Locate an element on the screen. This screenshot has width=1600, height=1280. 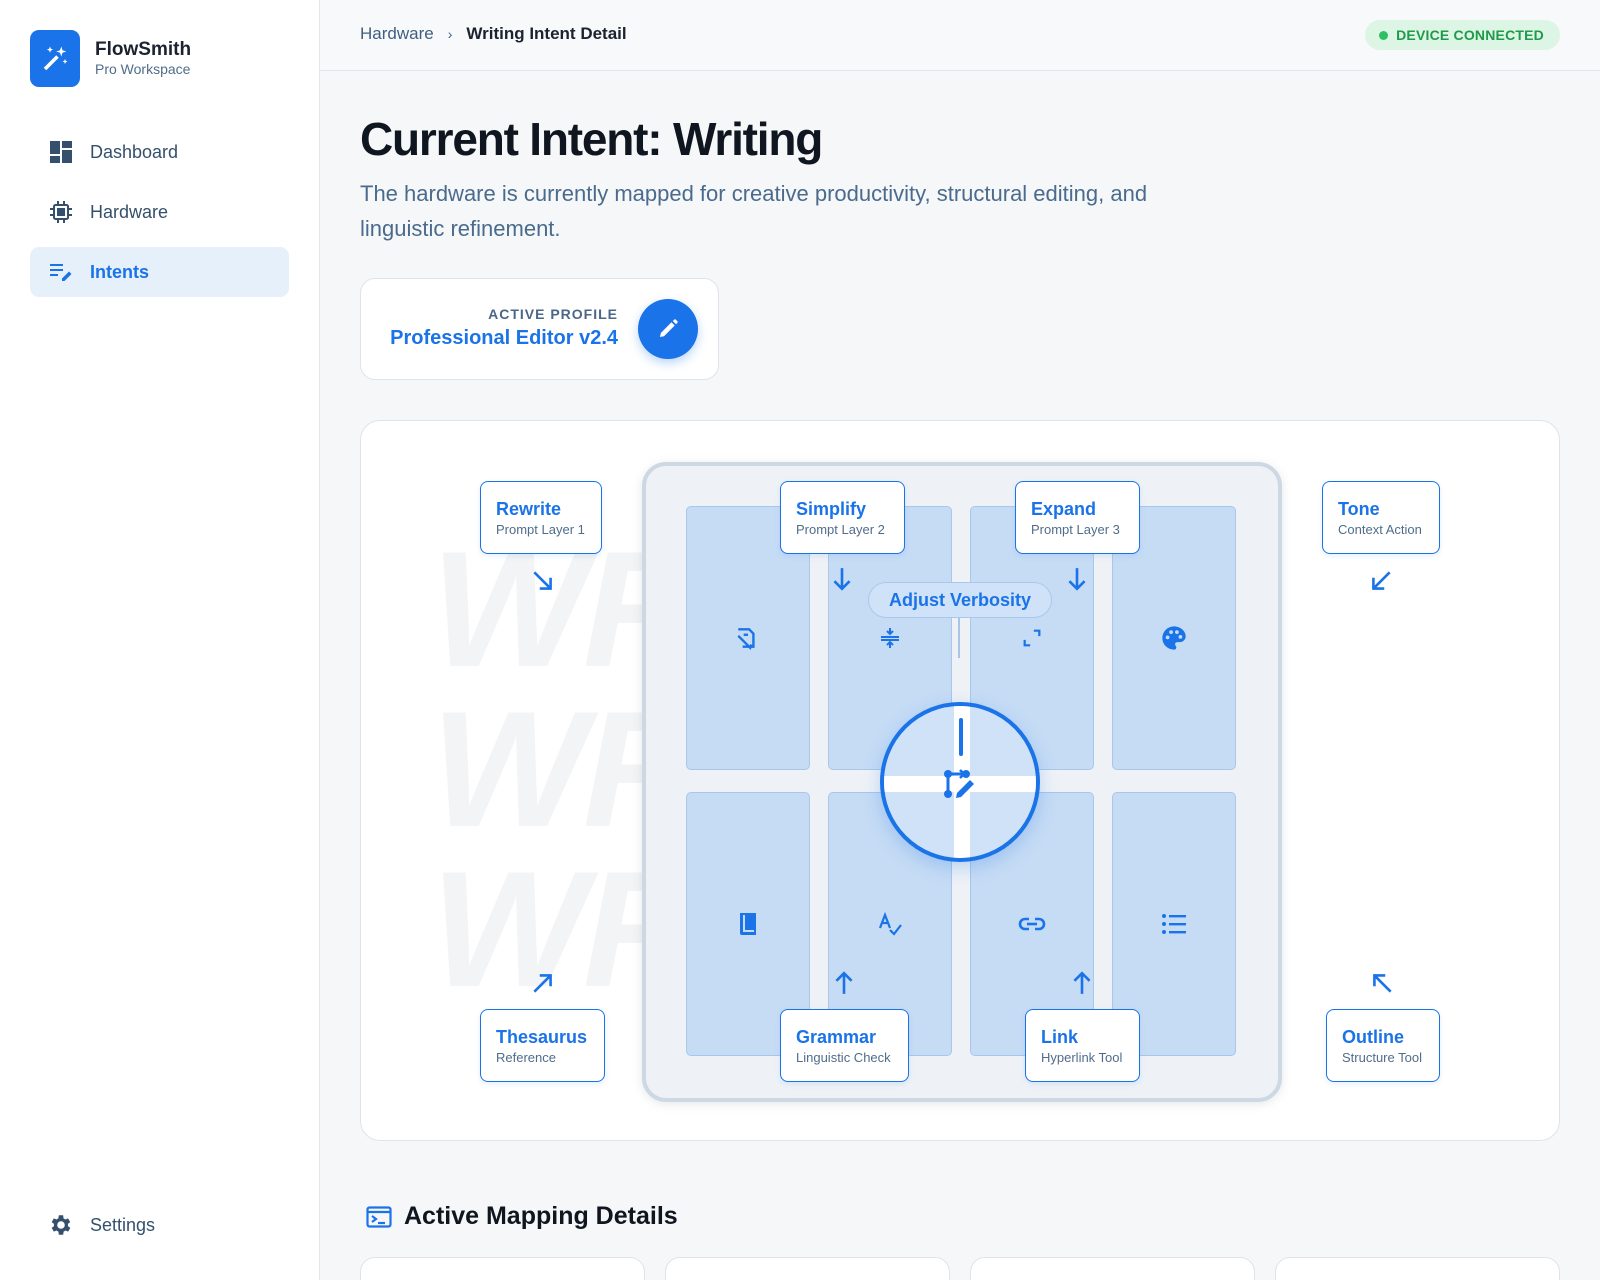
status-label: DEVICE CONNECTED is located at coordinates (1470, 35).